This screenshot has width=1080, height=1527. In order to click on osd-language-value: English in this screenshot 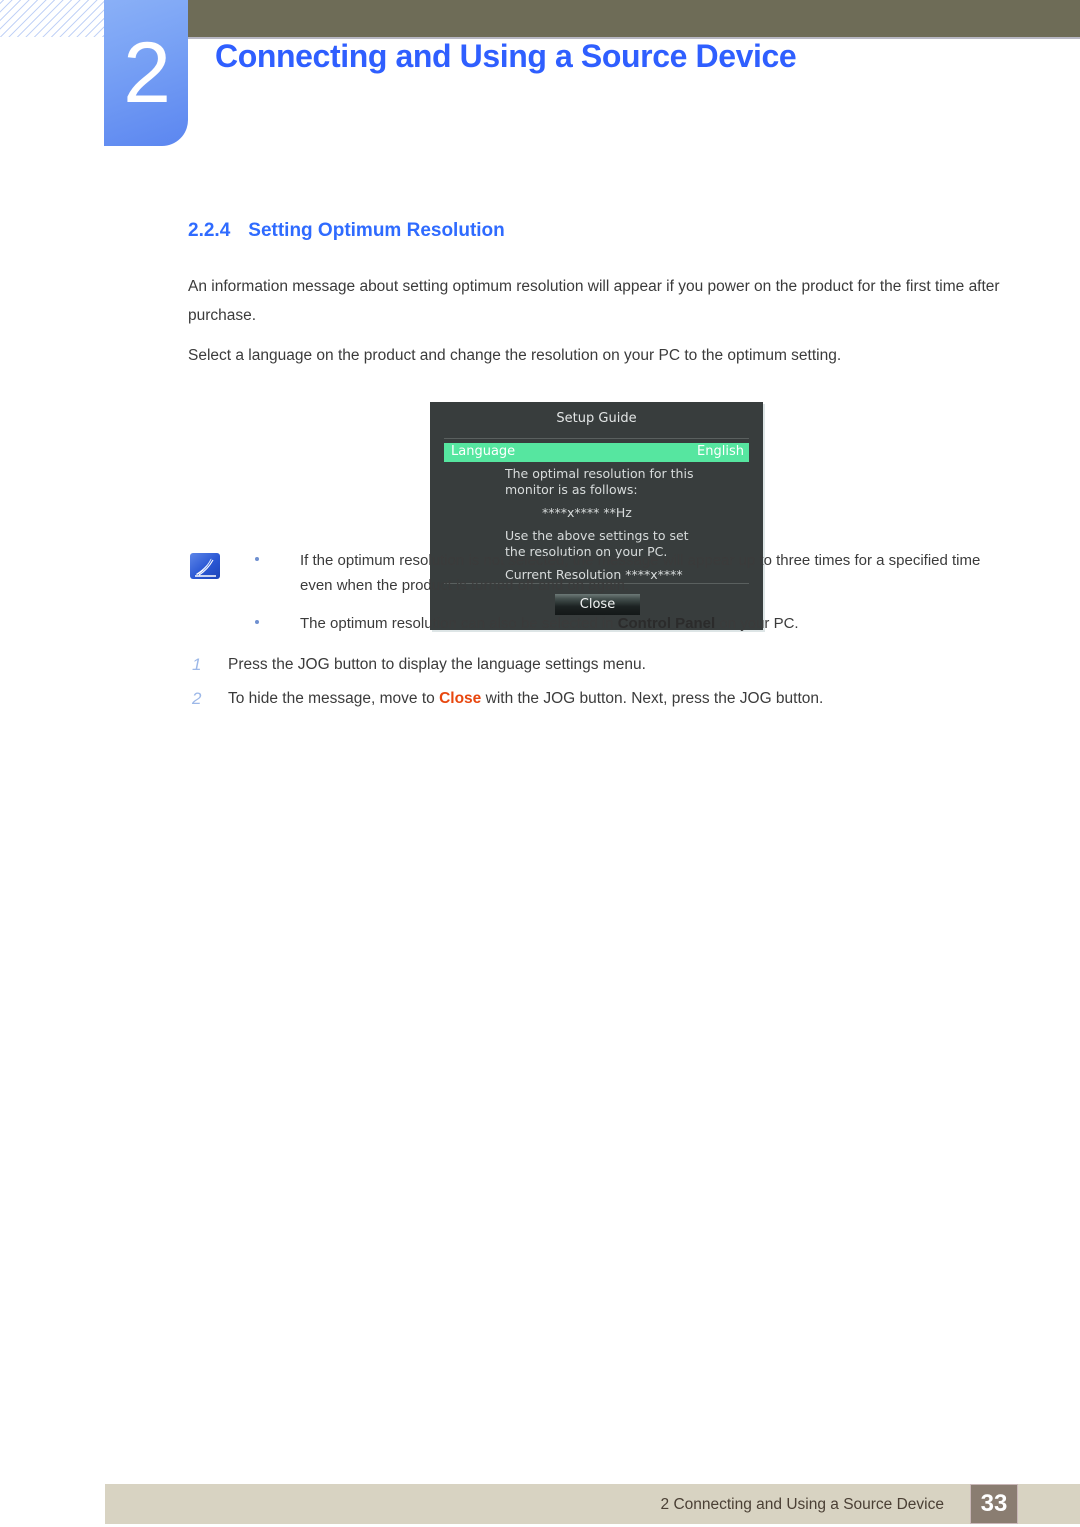, I will do `click(720, 451)`.